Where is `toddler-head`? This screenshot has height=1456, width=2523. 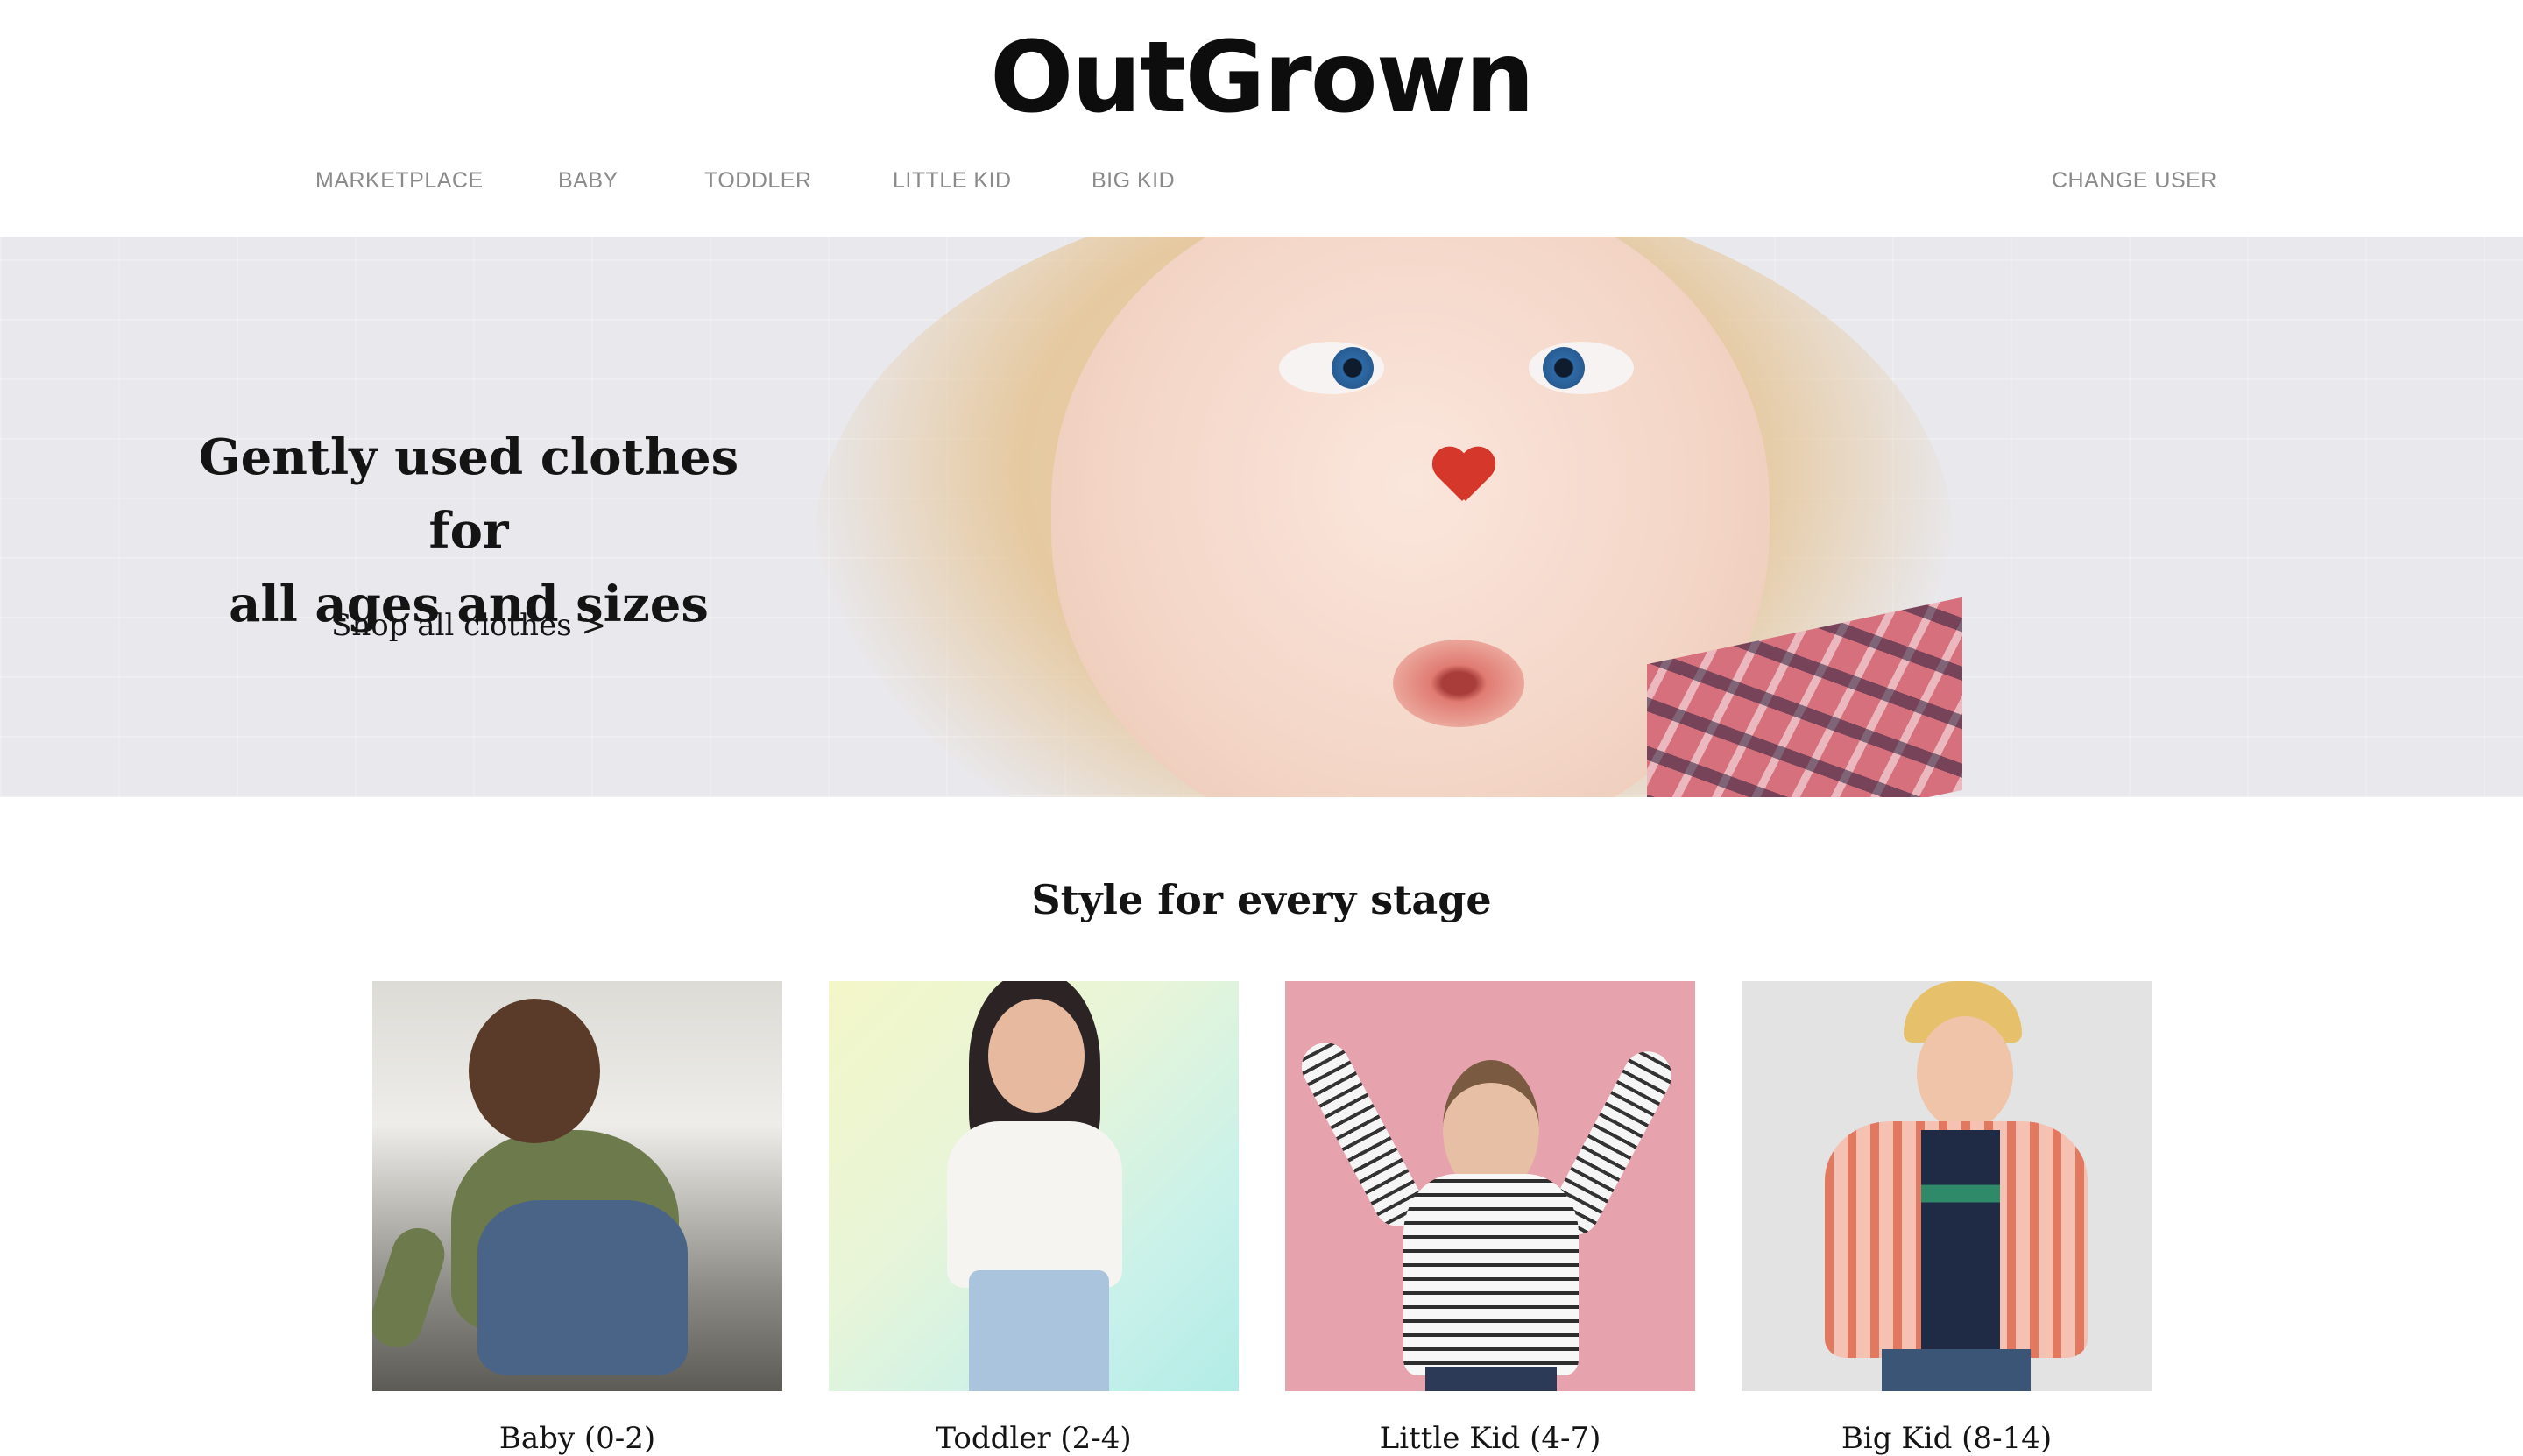
toddler-head is located at coordinates (1036, 1056).